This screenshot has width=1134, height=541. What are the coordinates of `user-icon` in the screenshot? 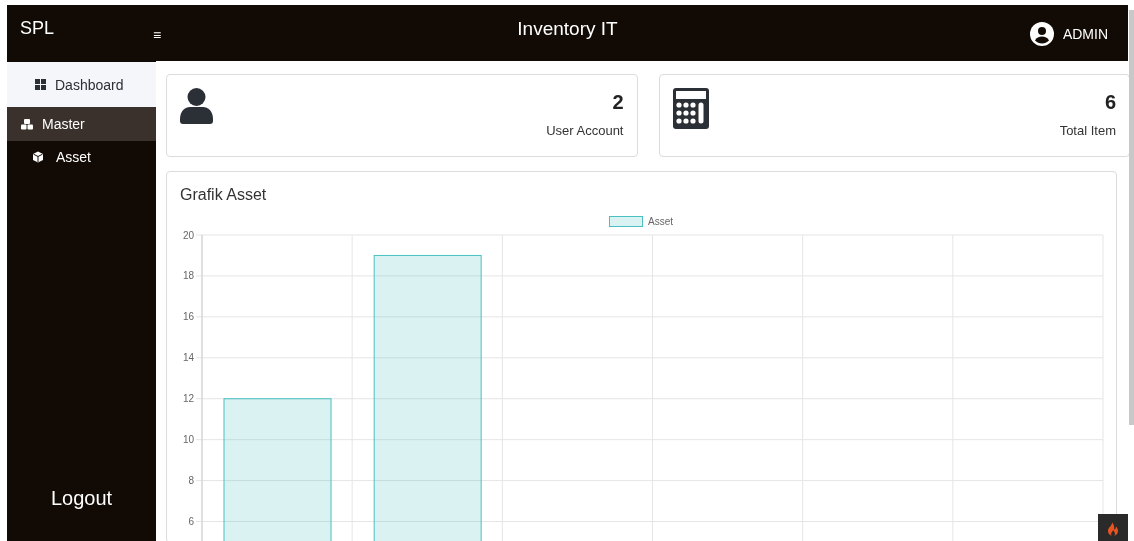 It's located at (196, 106).